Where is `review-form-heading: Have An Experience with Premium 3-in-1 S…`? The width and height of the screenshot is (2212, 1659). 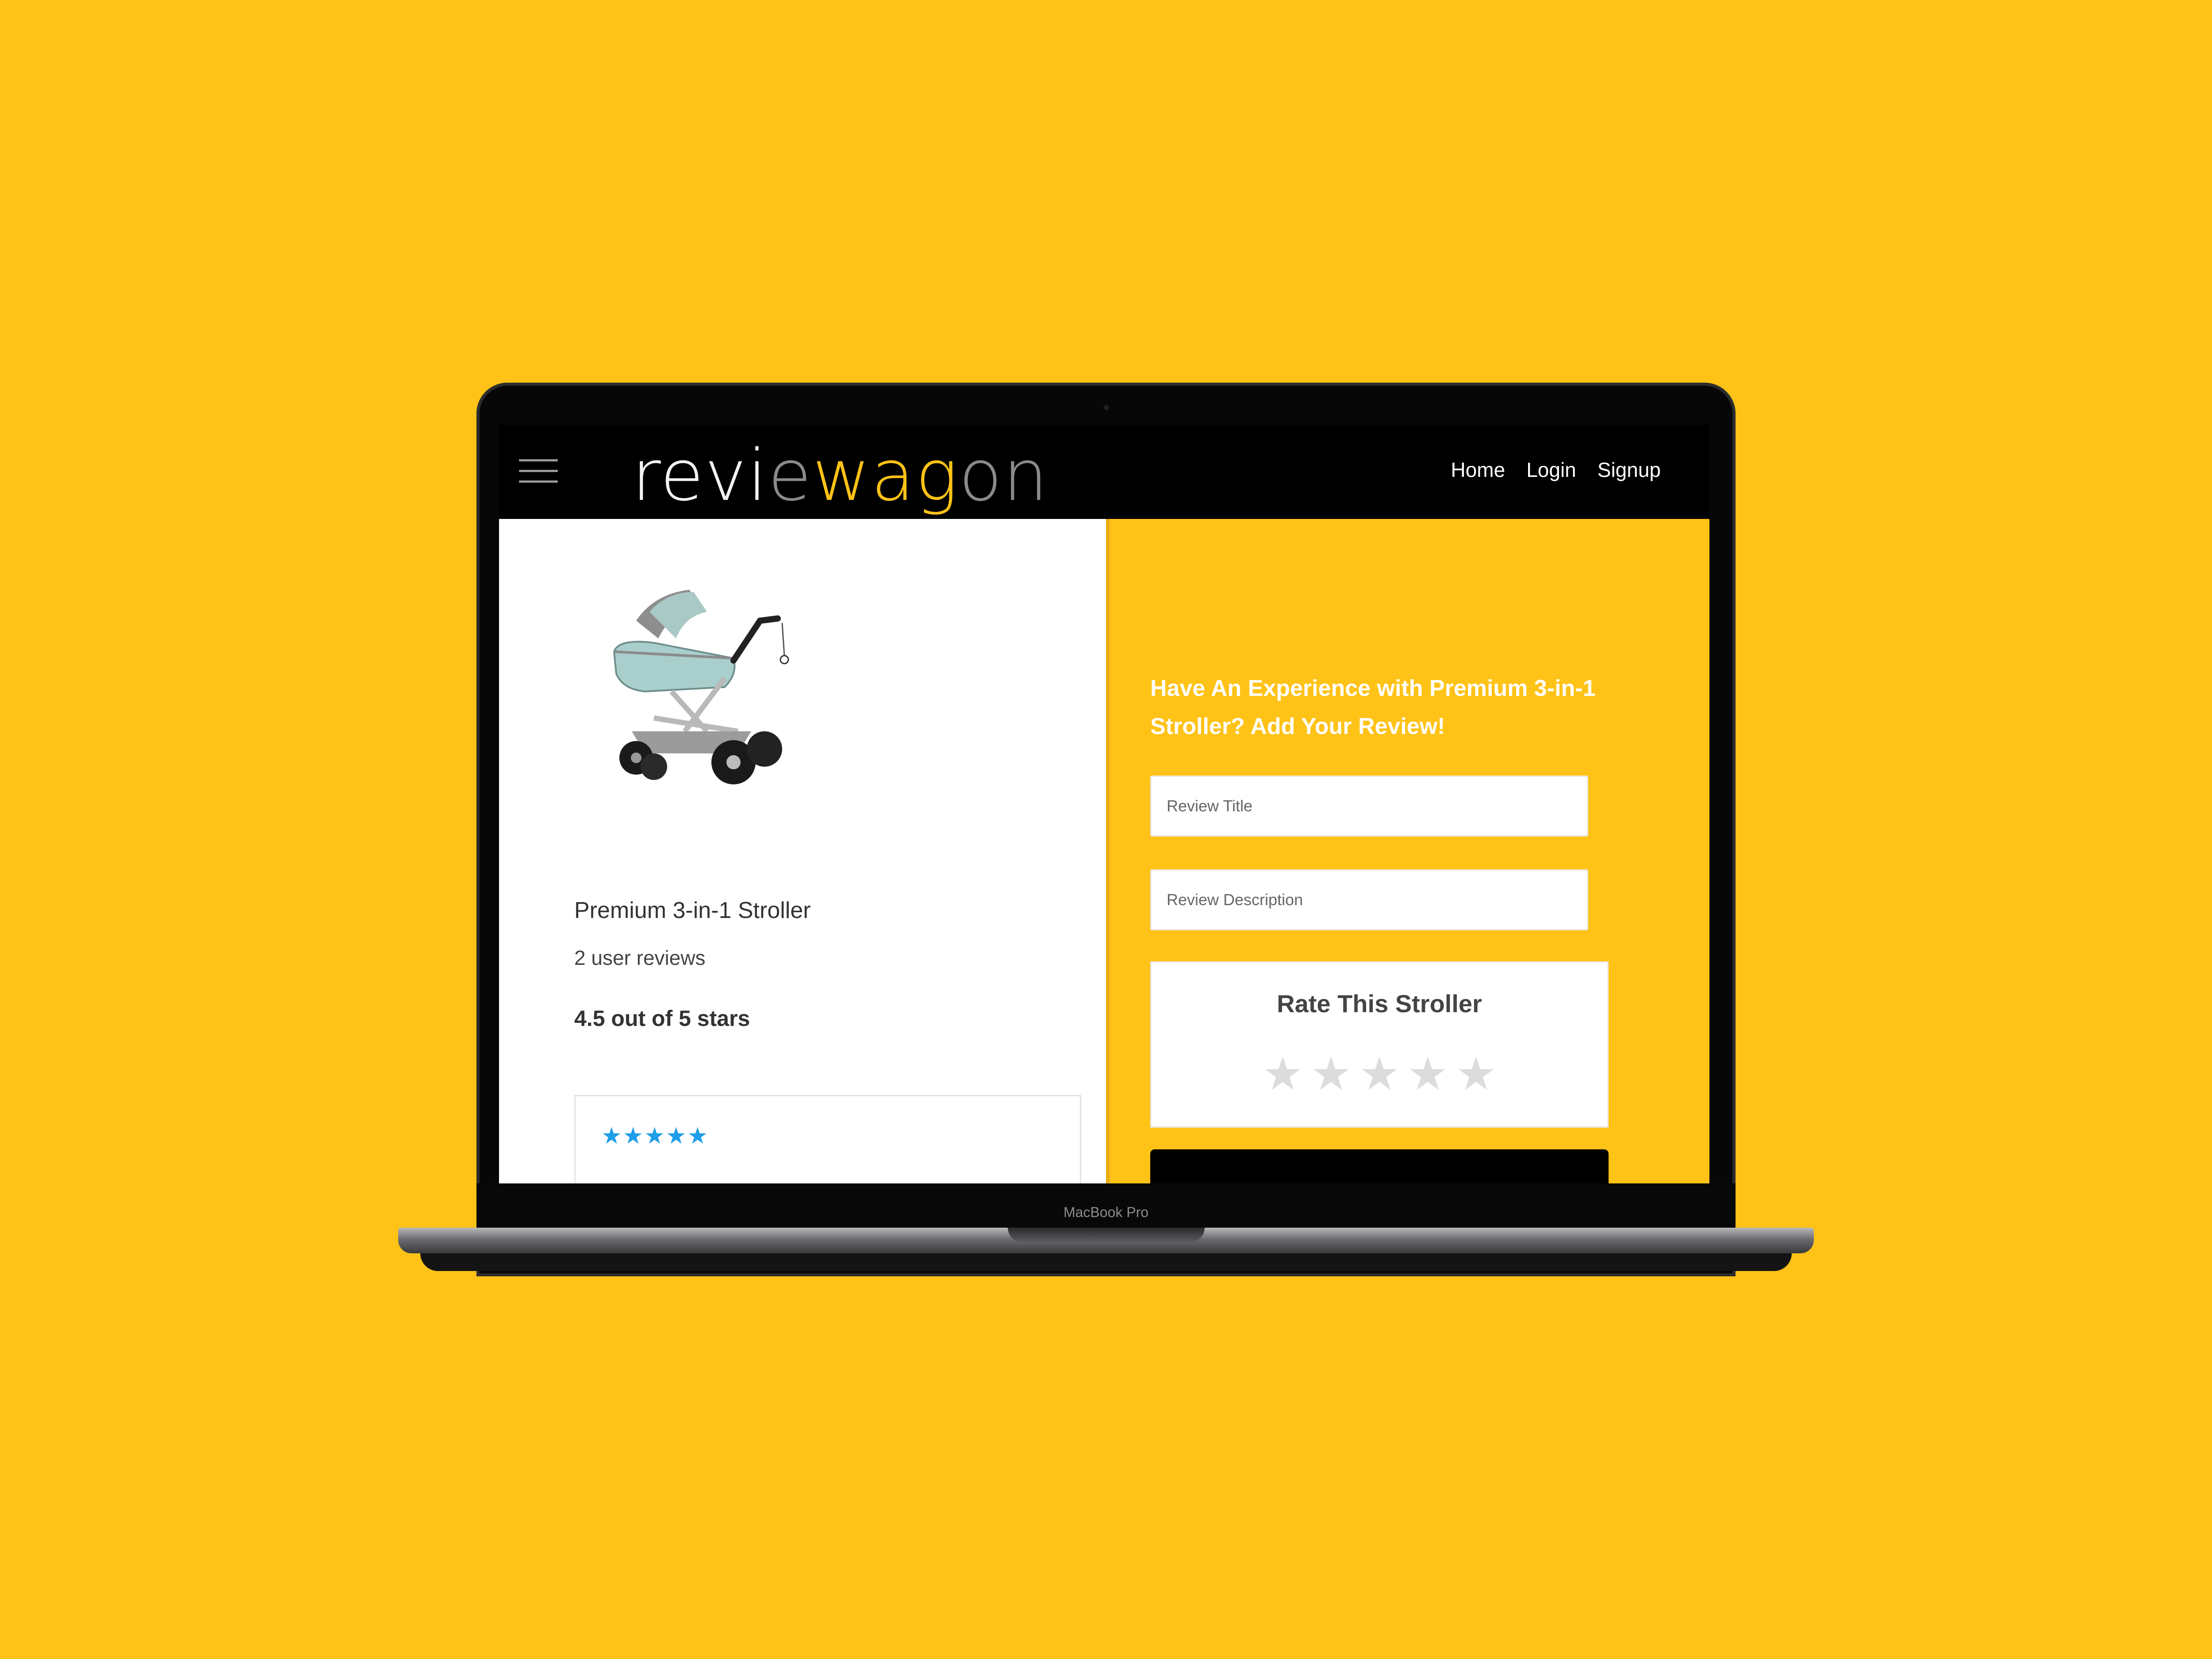 review-form-heading: Have An Experience with Premium 3-in-1 S… is located at coordinates (1373, 707).